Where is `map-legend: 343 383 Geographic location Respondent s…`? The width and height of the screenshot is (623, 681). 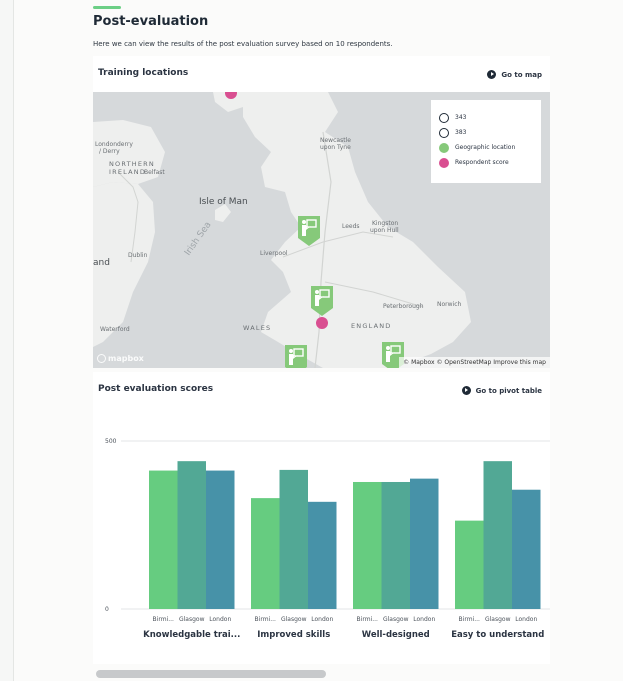 map-legend: 343 383 Geographic location Respondent s… is located at coordinates (486, 141).